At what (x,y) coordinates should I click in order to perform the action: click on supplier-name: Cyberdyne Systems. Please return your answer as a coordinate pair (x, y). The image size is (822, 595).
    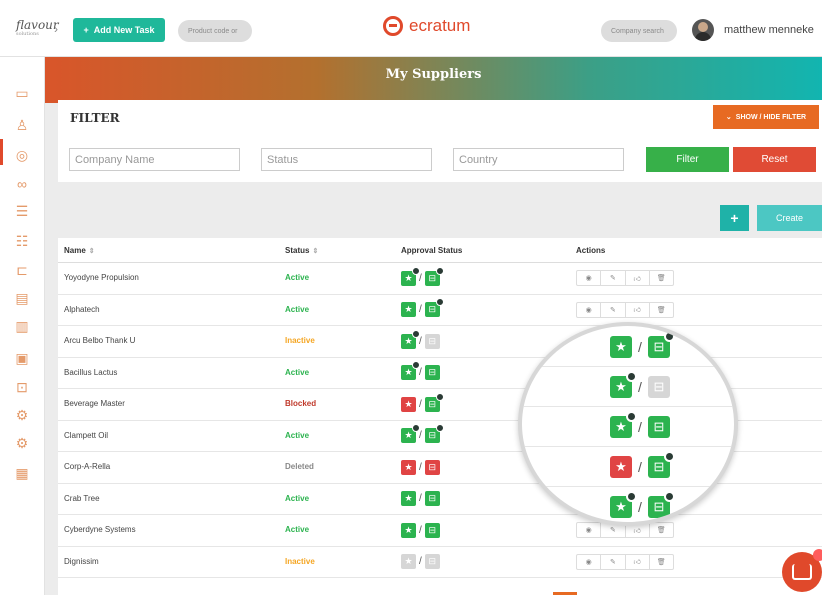
    Looking at the image, I should click on (100, 529).